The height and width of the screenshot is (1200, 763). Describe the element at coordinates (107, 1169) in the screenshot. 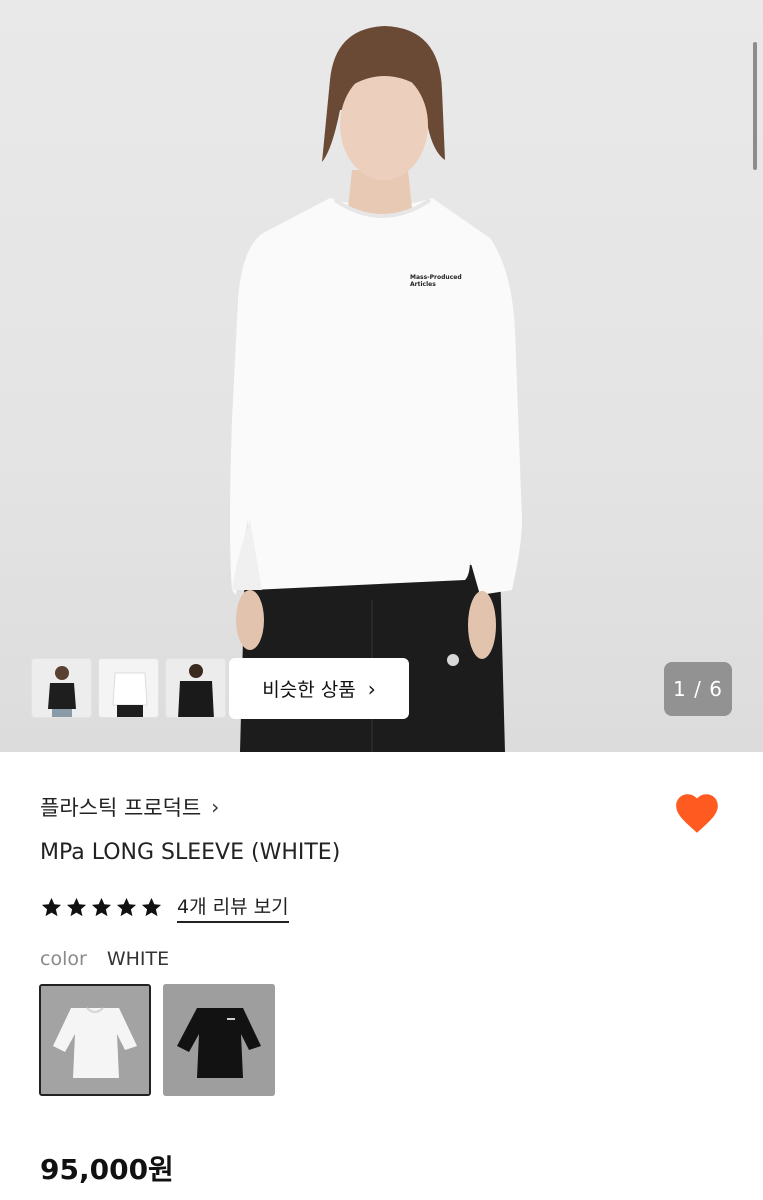

I see `product-price: 95,000원` at that location.